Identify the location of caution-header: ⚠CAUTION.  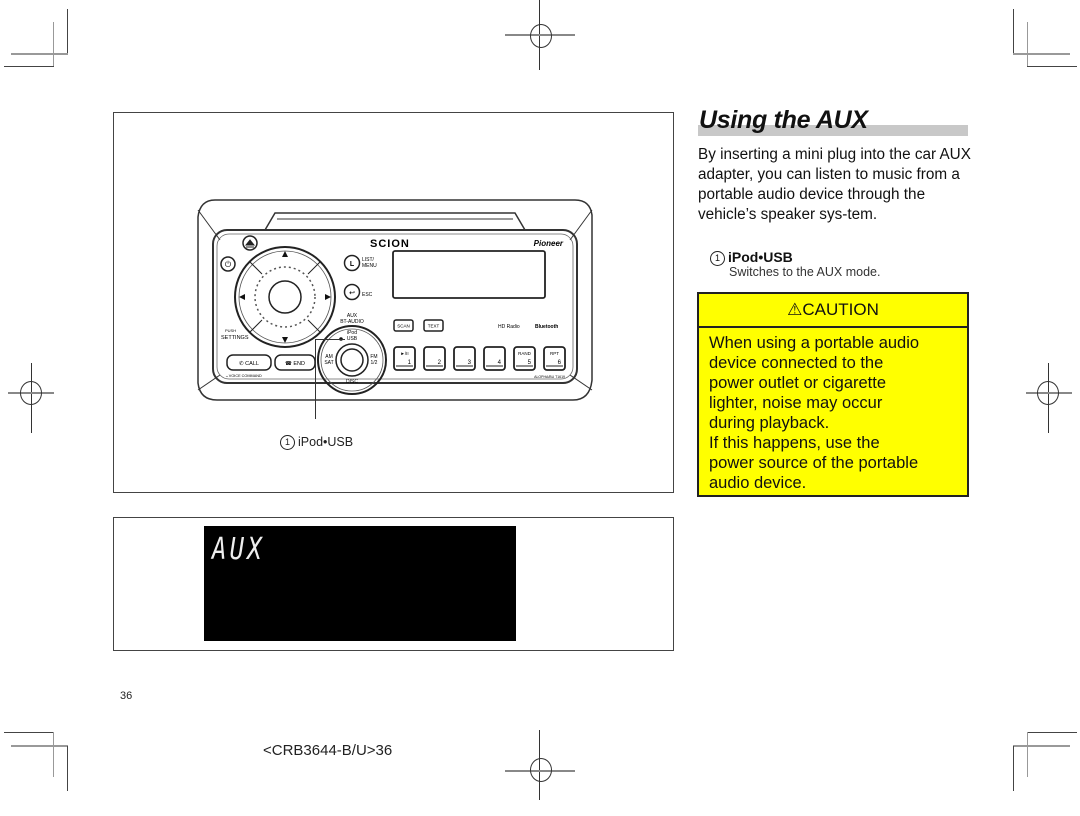
(833, 311).